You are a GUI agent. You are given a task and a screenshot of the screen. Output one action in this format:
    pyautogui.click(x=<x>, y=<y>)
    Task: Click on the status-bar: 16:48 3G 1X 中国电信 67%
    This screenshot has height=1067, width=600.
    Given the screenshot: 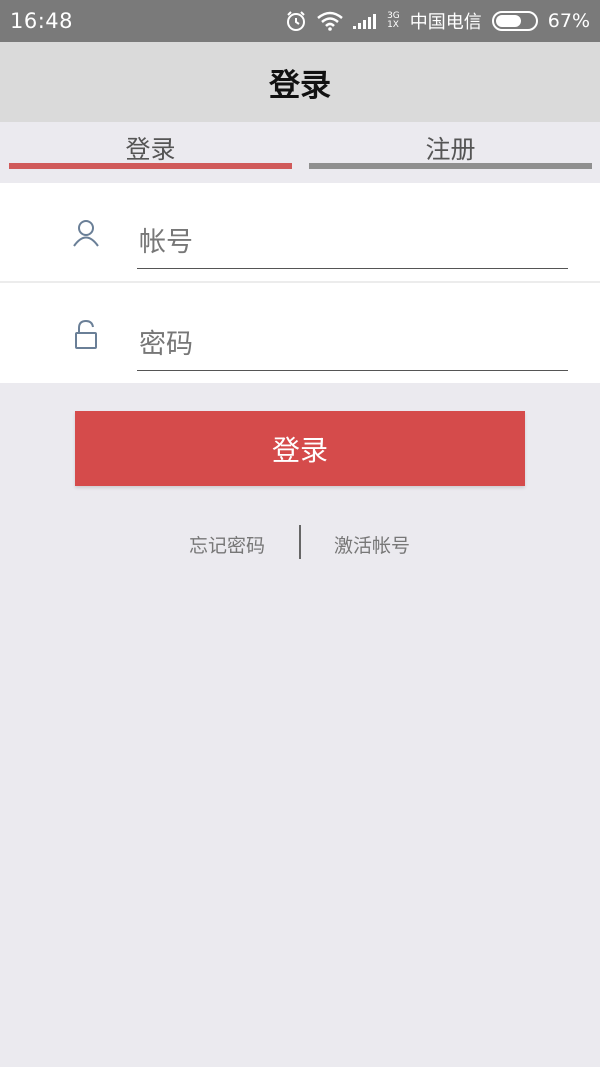 What is the action you would take?
    pyautogui.click(x=300, y=21)
    